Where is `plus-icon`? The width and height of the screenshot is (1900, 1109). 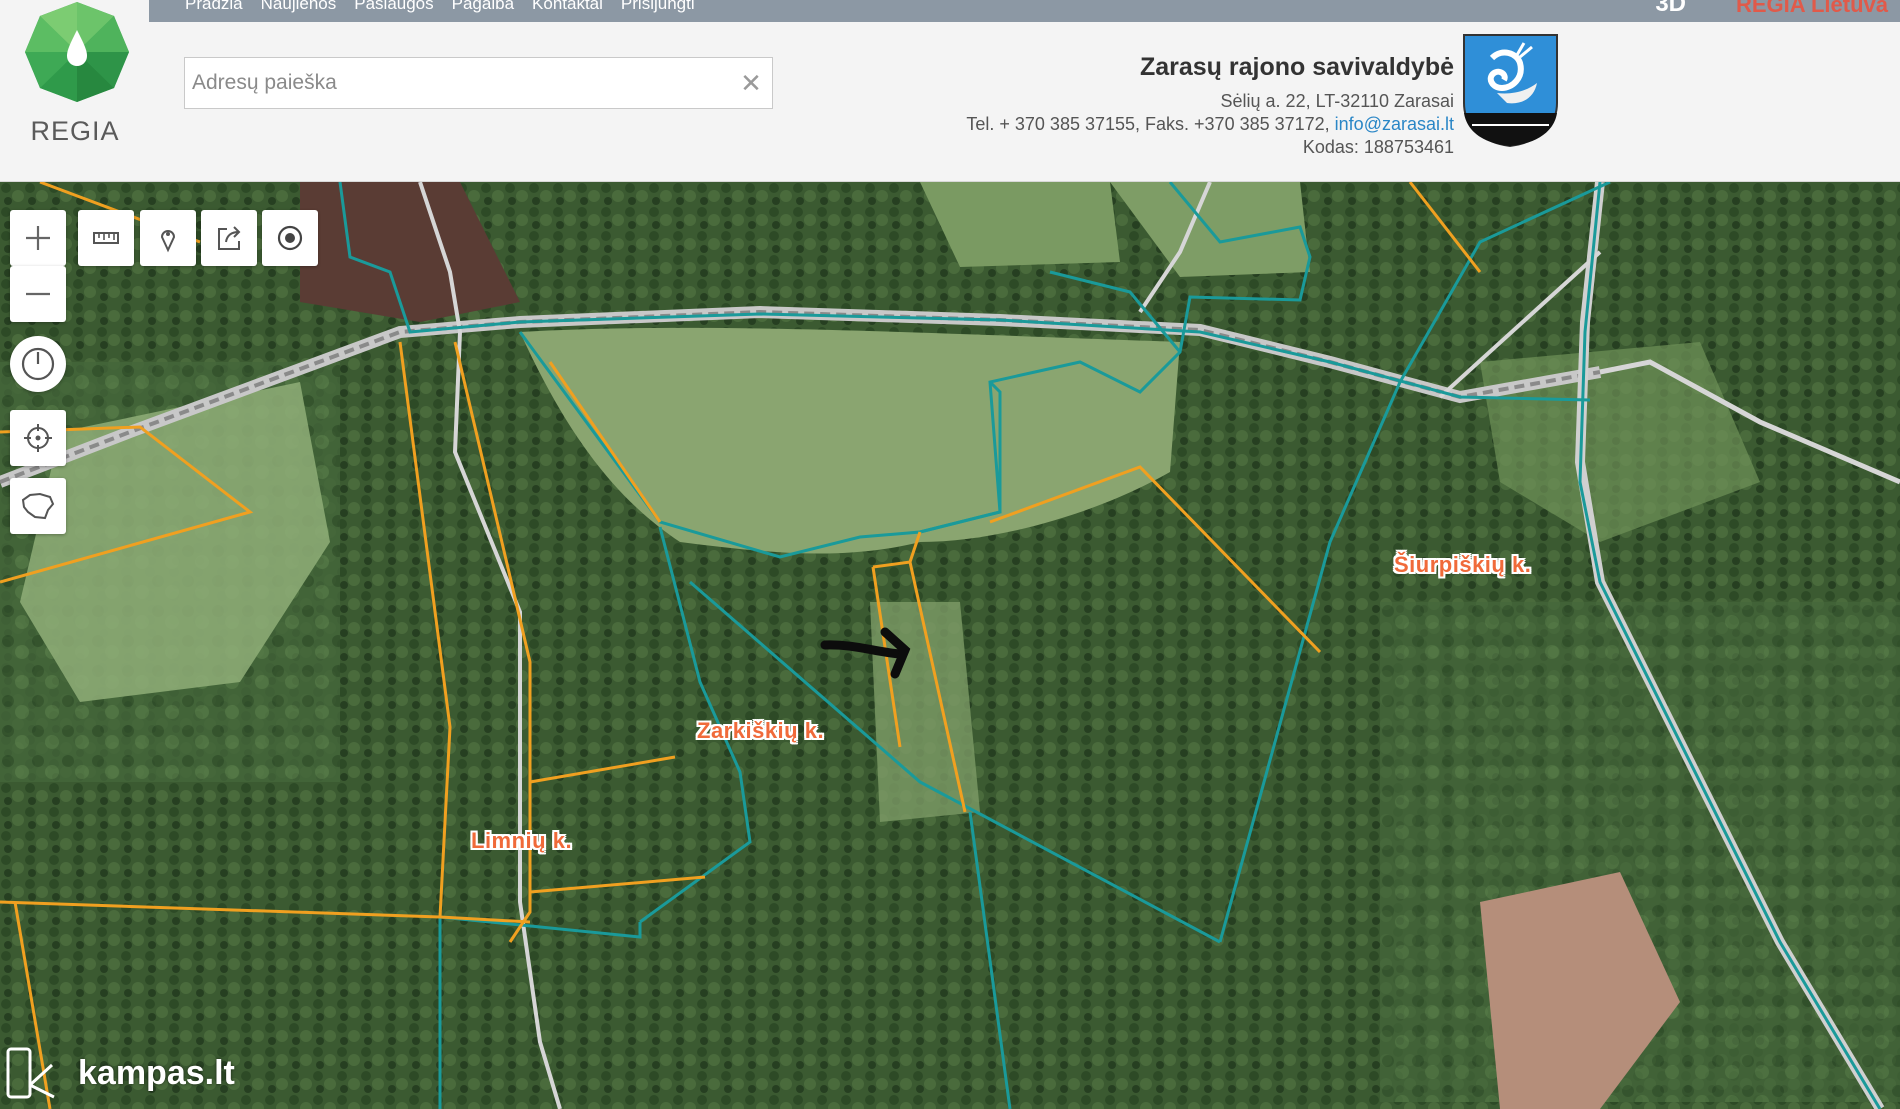
plus-icon is located at coordinates (38, 238).